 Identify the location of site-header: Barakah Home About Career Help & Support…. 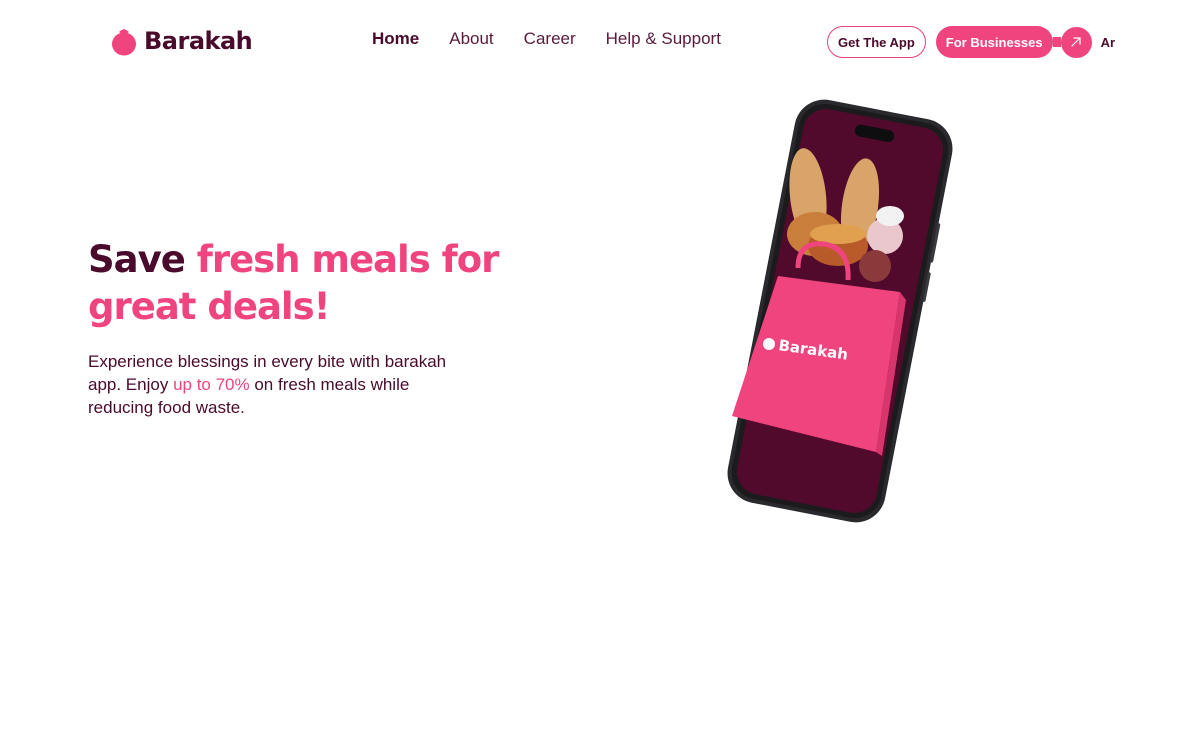
(600, 42).